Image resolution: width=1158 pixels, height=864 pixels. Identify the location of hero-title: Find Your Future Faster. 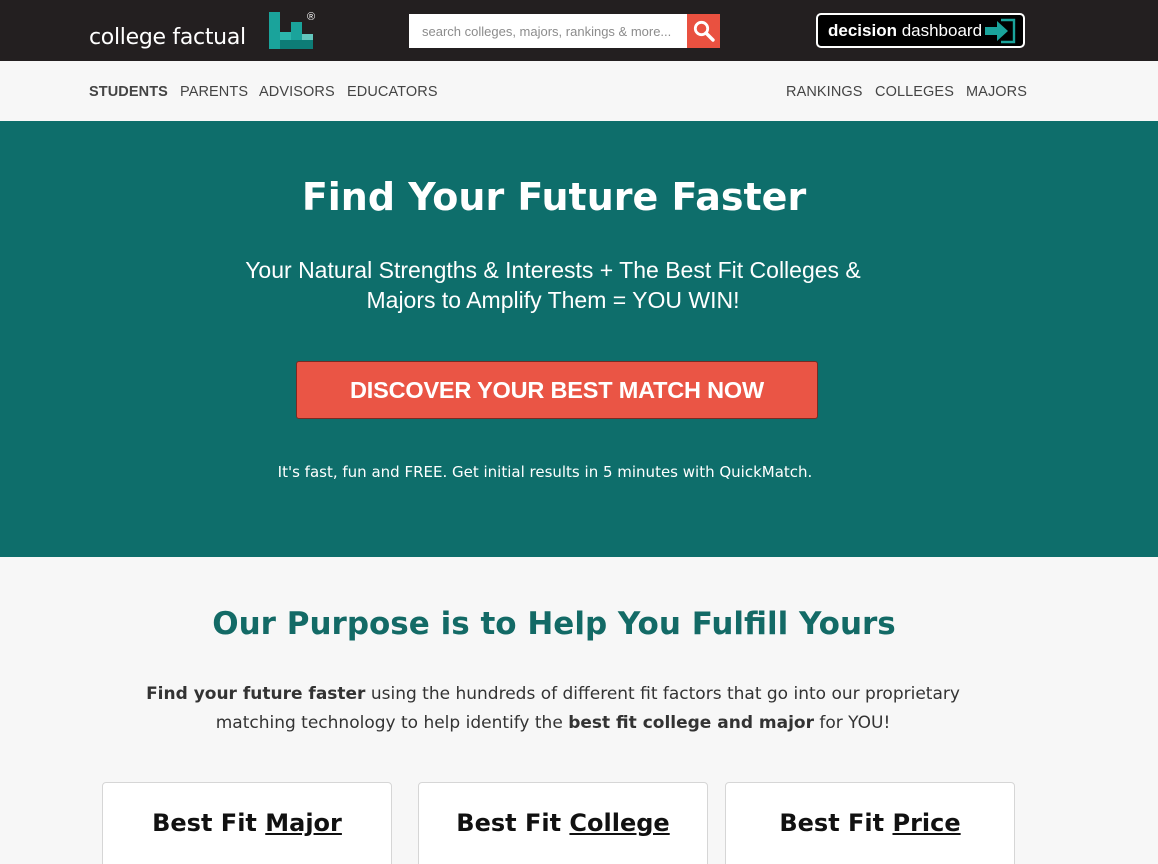
(554, 197).